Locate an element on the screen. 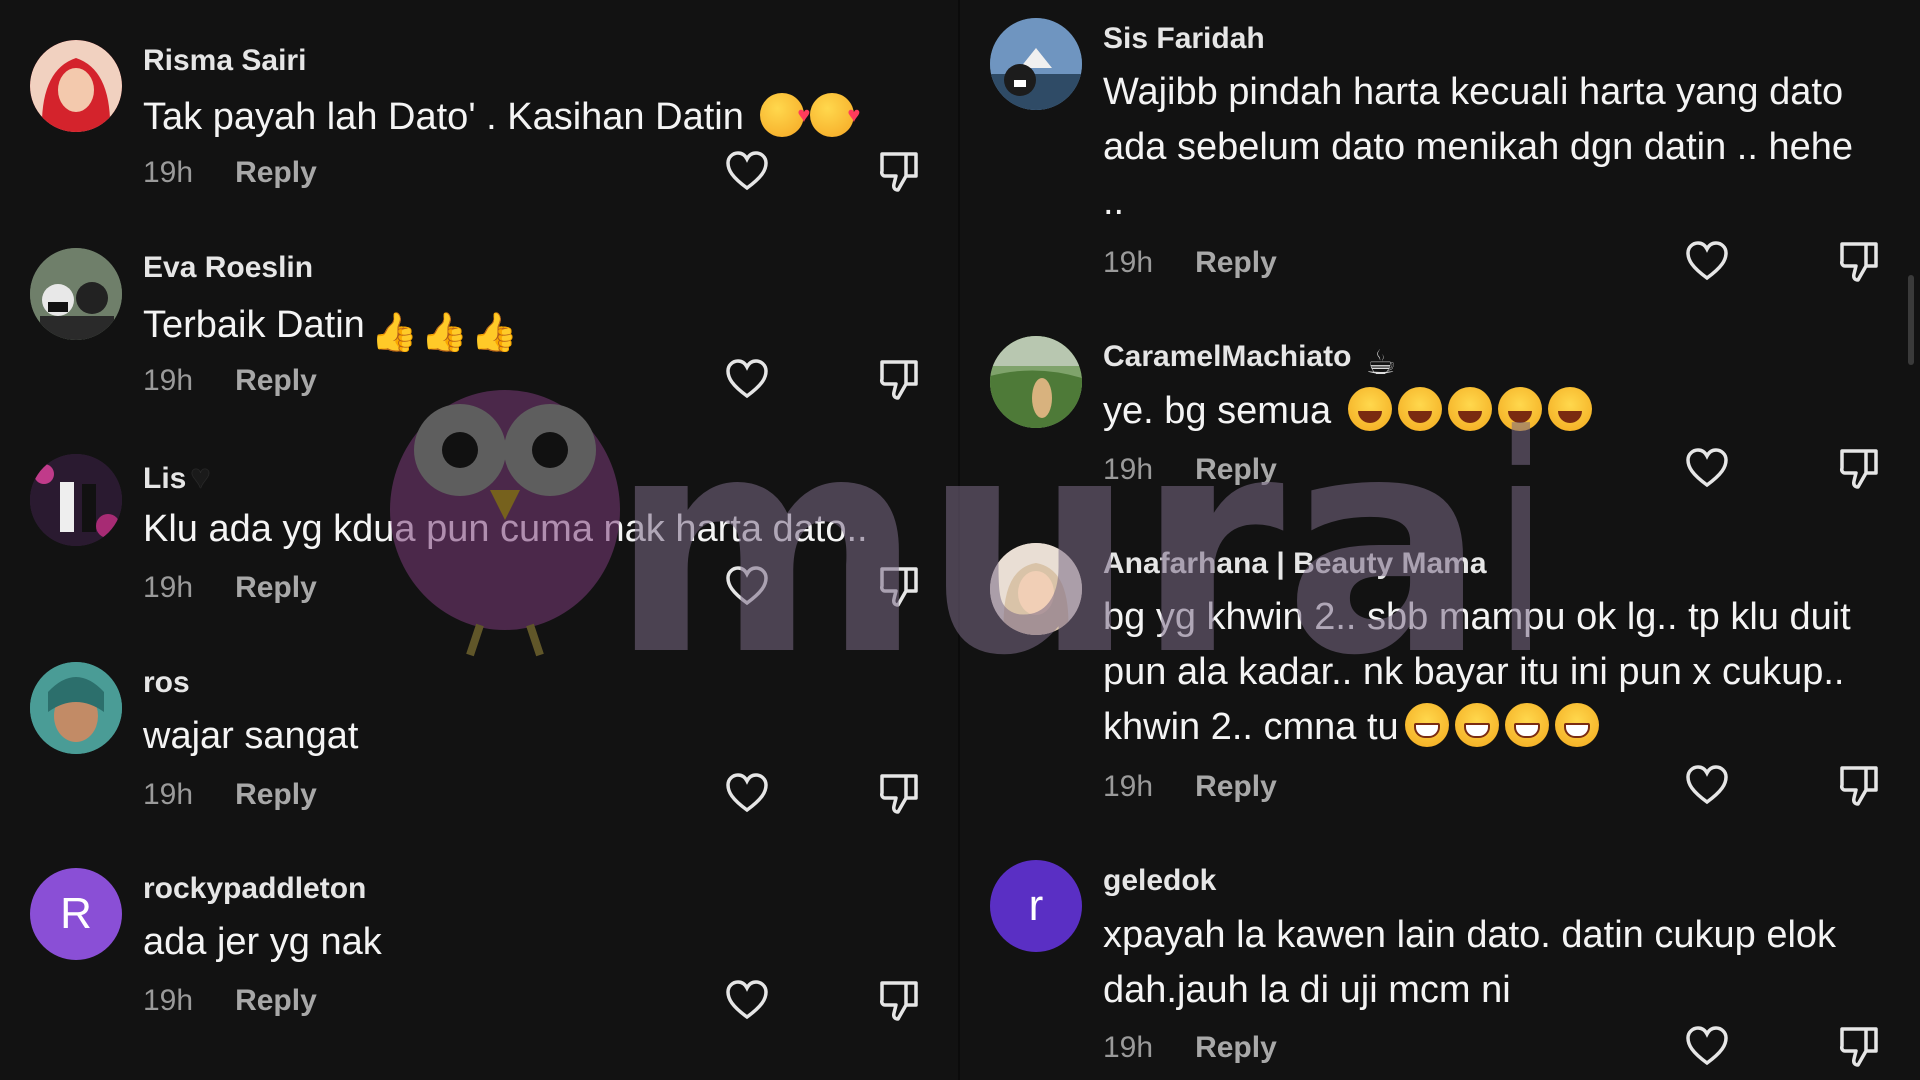 This screenshot has height=1080, width=1920. comment-text: Terbaik Datin is located at coordinates (533, 325).